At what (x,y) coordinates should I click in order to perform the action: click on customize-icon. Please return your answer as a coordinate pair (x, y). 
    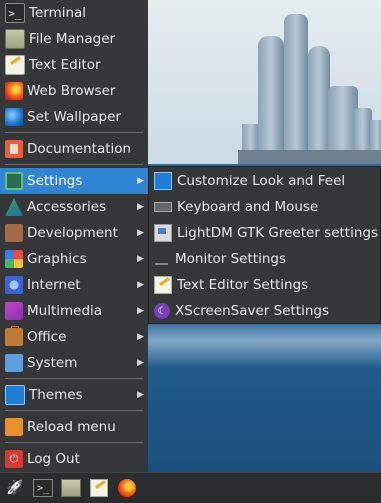
    Looking at the image, I should click on (163, 181).